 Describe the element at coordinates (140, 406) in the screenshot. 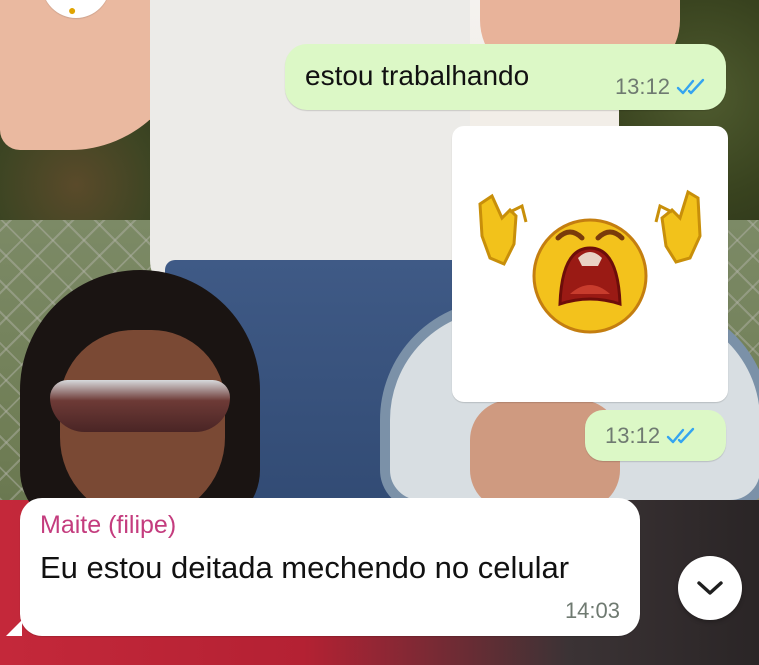

I see `wallpaper-sunglasses` at that location.